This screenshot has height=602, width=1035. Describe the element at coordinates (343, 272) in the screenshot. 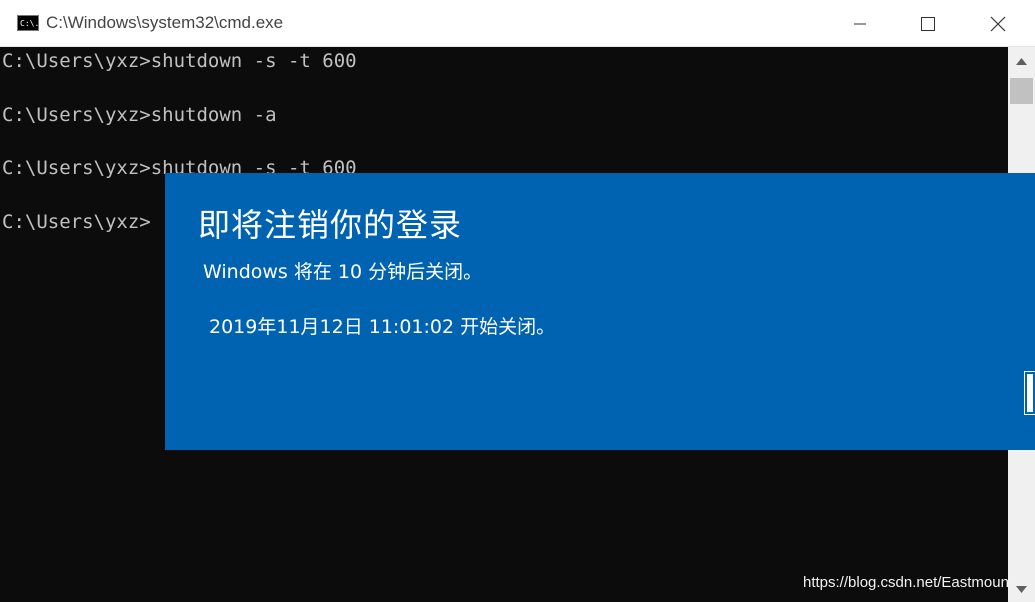

I see `notification-message: Windows 将在 10 分钟后关闭。` at that location.